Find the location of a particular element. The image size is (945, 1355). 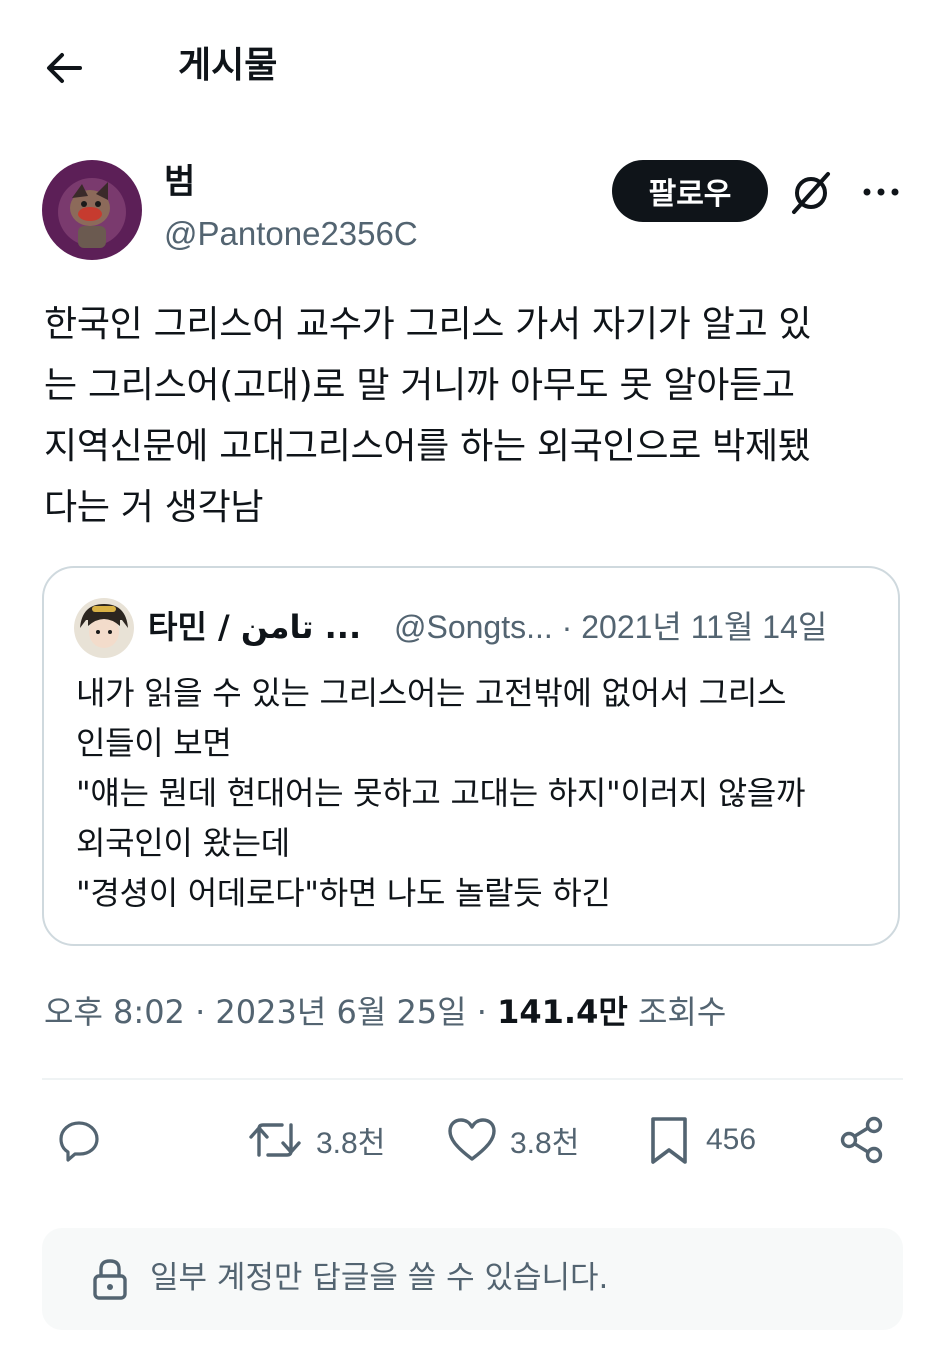

follow-button: 팔로우 is located at coordinates (690, 191).